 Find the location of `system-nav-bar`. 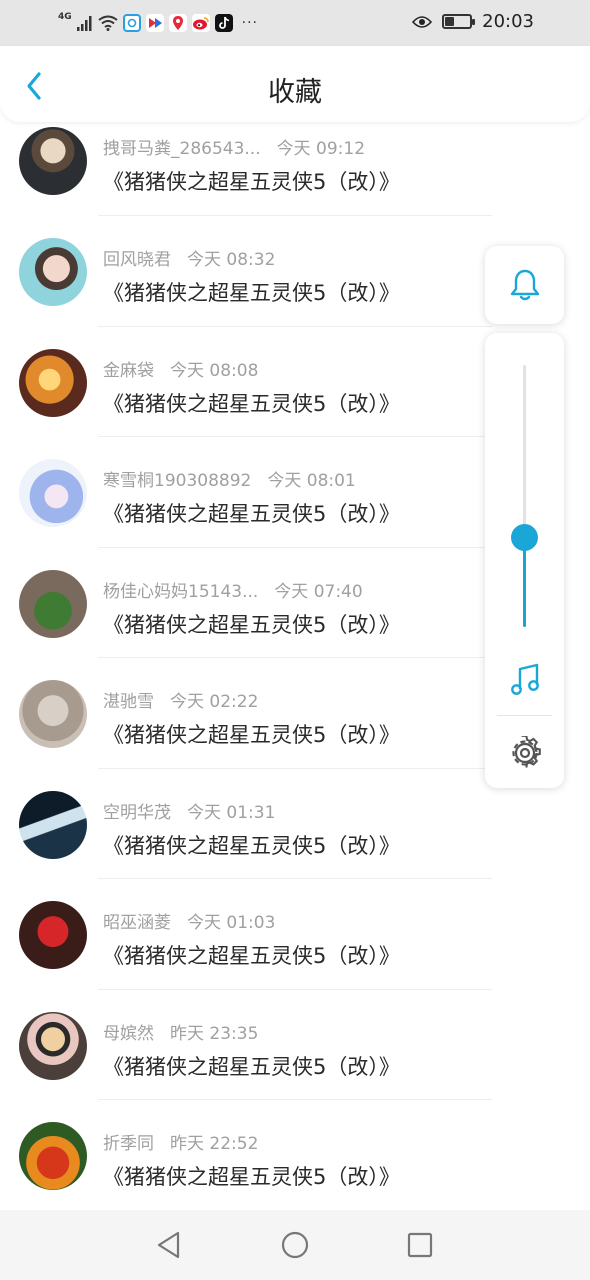

system-nav-bar is located at coordinates (295, 1245).